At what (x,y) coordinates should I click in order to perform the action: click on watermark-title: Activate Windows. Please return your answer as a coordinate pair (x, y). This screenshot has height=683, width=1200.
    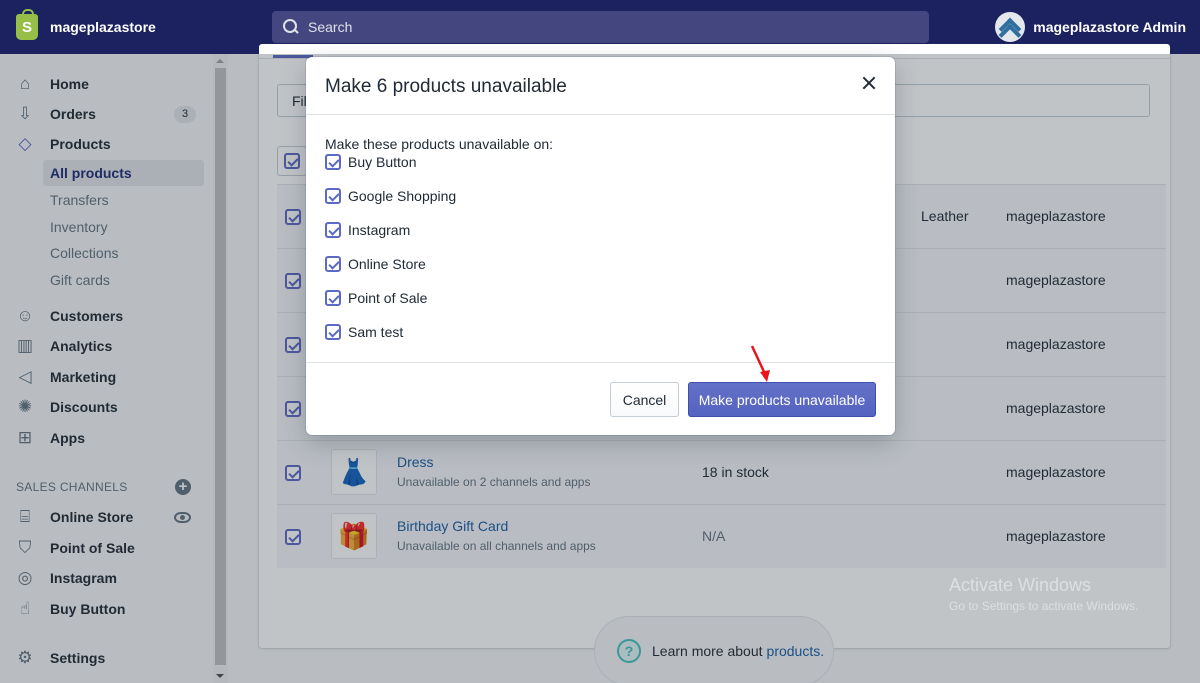
    Looking at the image, I should click on (1020, 585).